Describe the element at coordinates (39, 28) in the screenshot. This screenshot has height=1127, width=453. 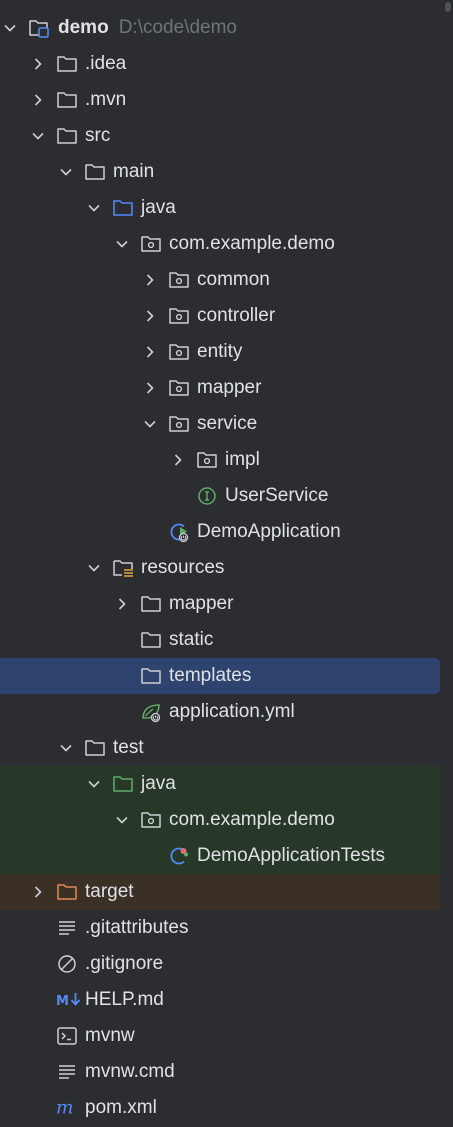
I see `project-module-icon` at that location.